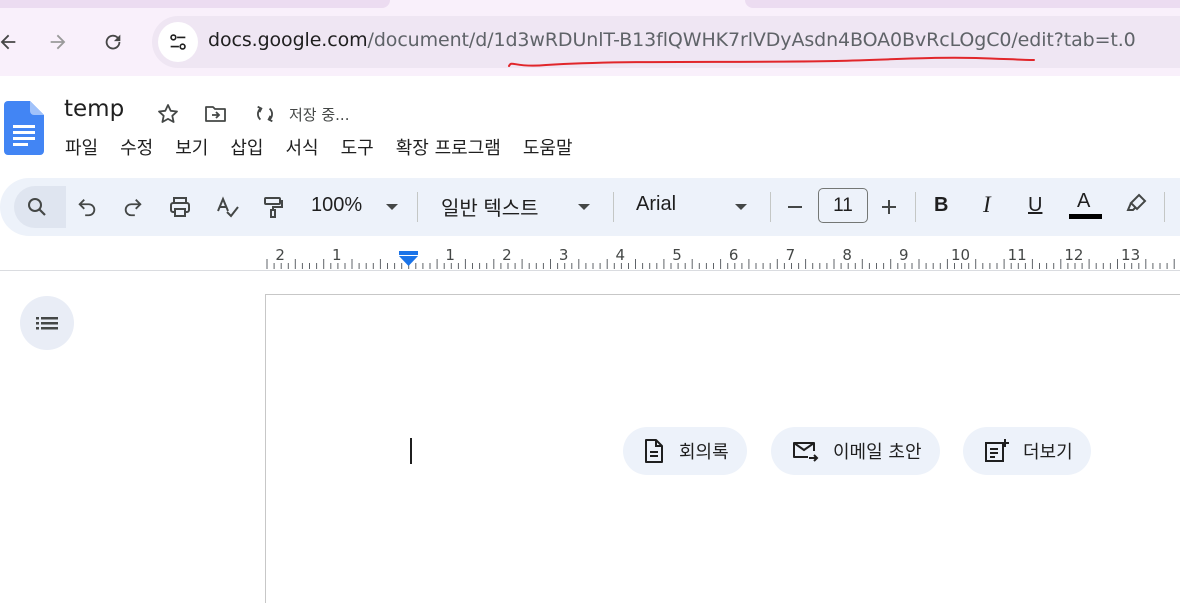  I want to click on font-size-input: 11, so click(843, 205).